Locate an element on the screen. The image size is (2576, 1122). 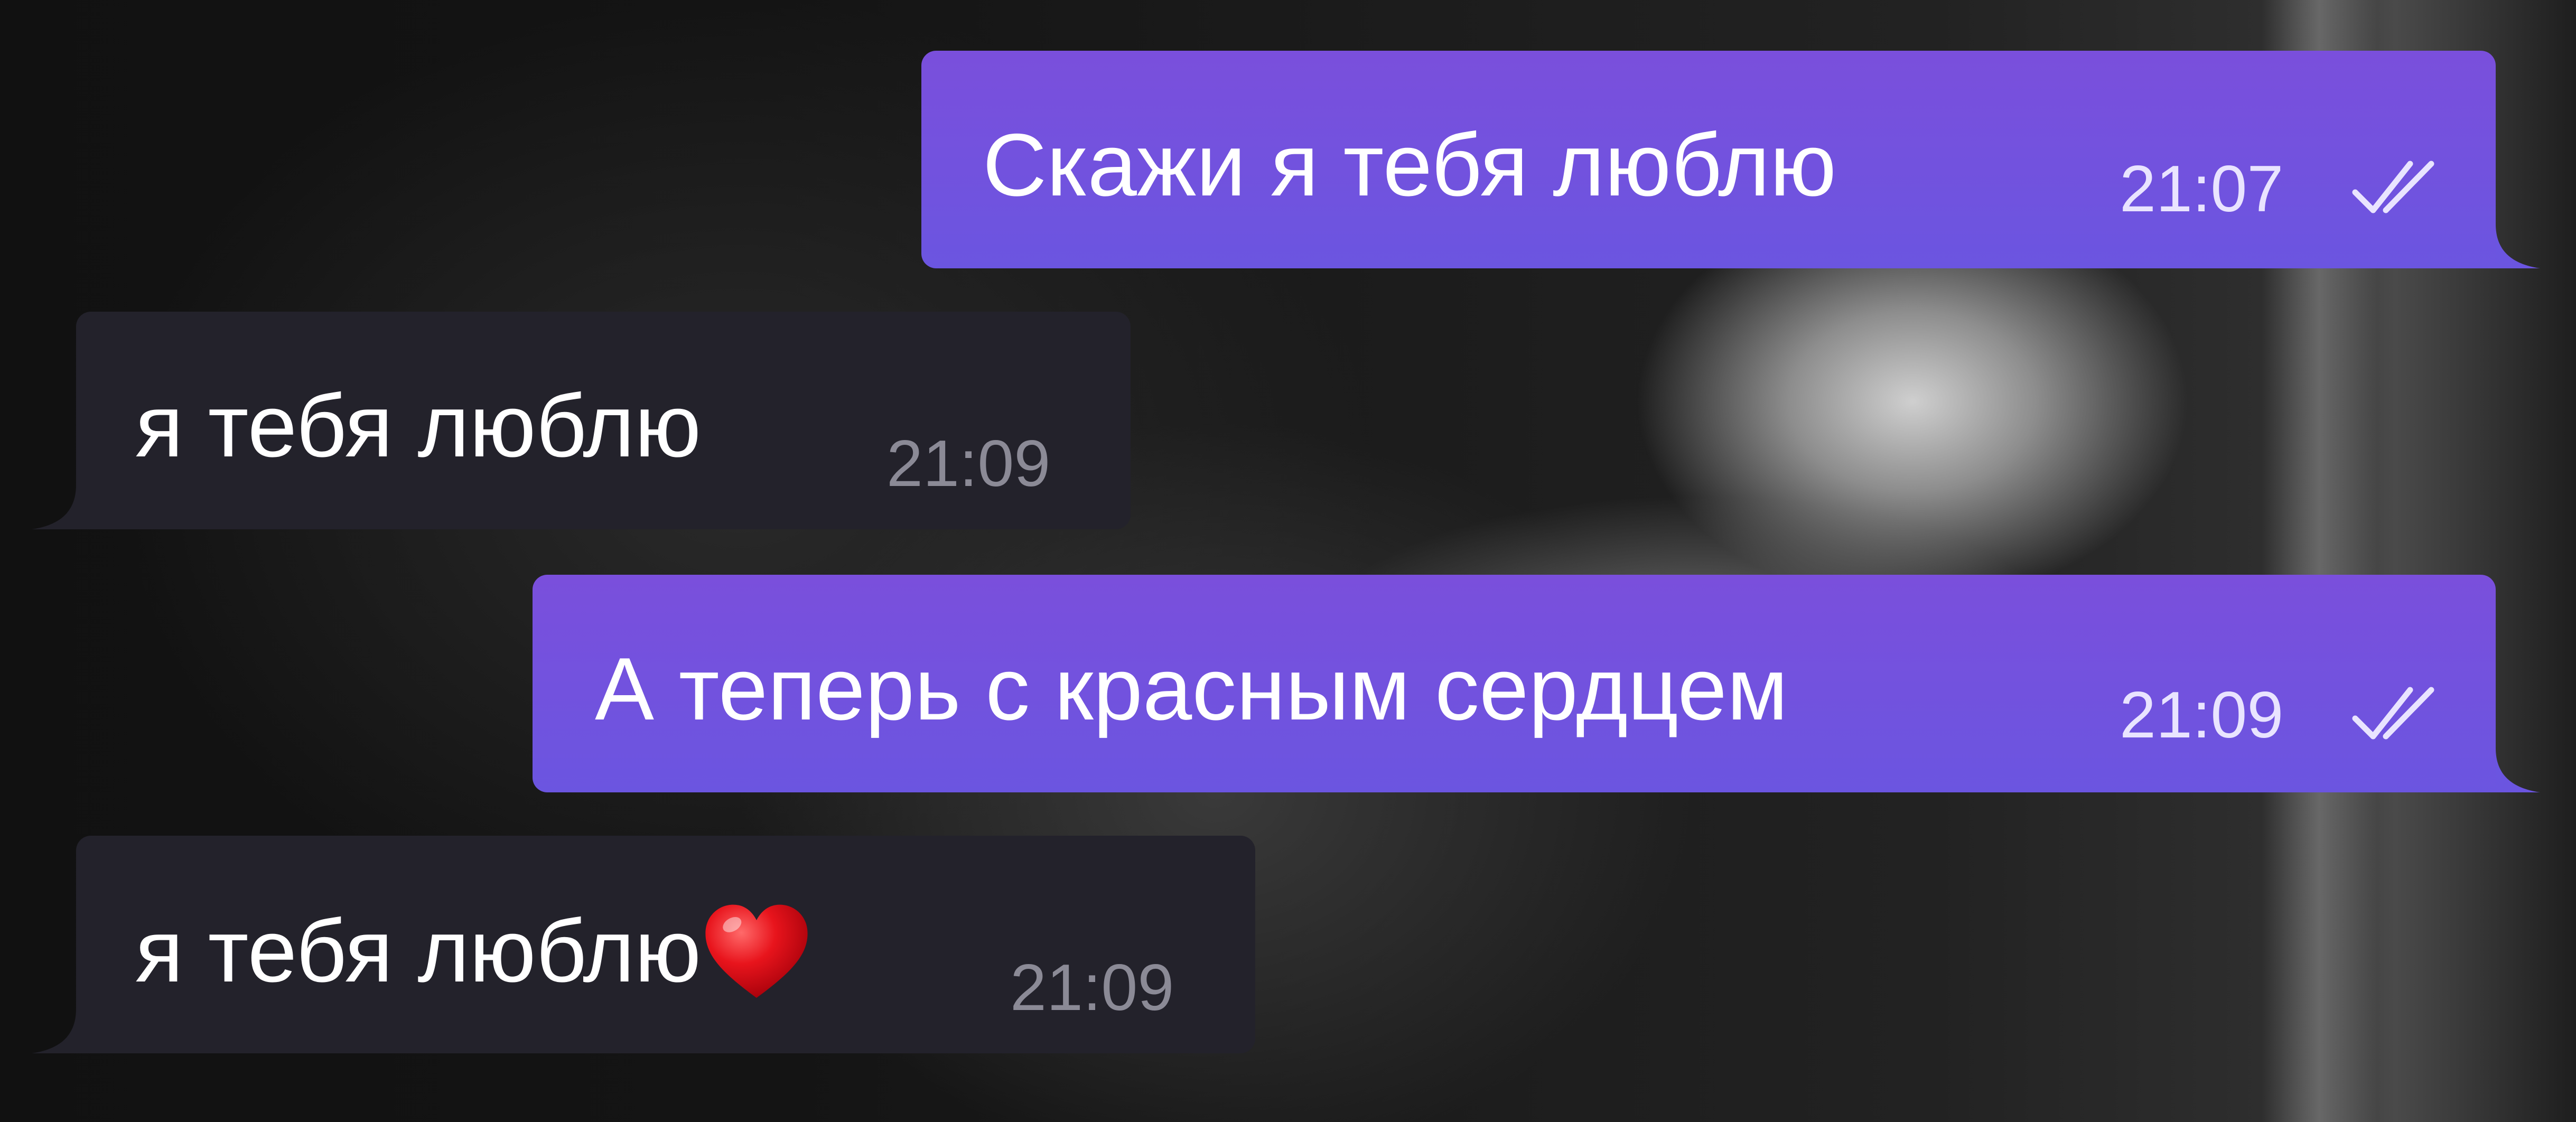
message-text: А теперь с красным сердцем is located at coordinates (1191, 688).